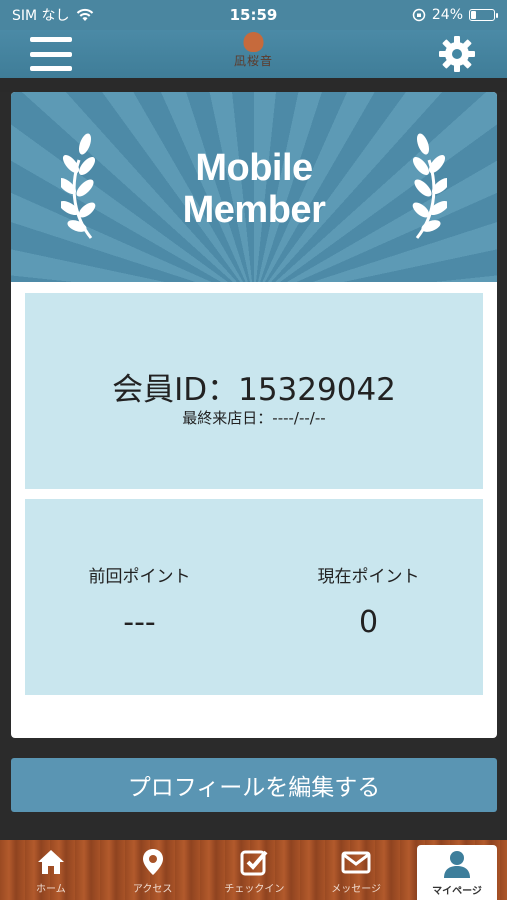 The width and height of the screenshot is (507, 900). I want to click on tab-label: アクセス, so click(152, 889).